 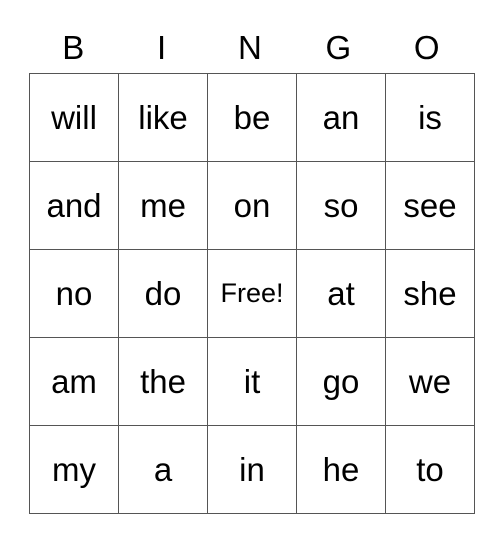 I want to click on grid-row: and me on so see, so click(x=252, y=205).